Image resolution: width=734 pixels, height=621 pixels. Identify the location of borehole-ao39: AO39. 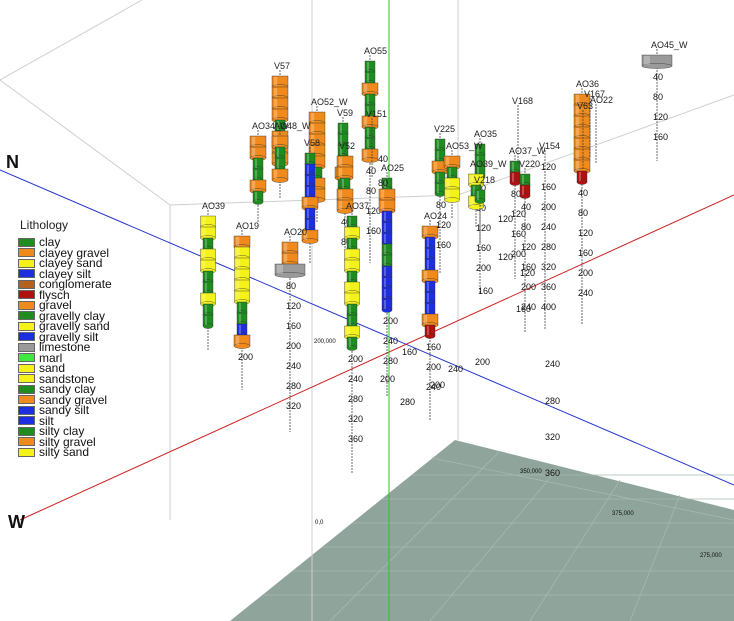
(213, 275).